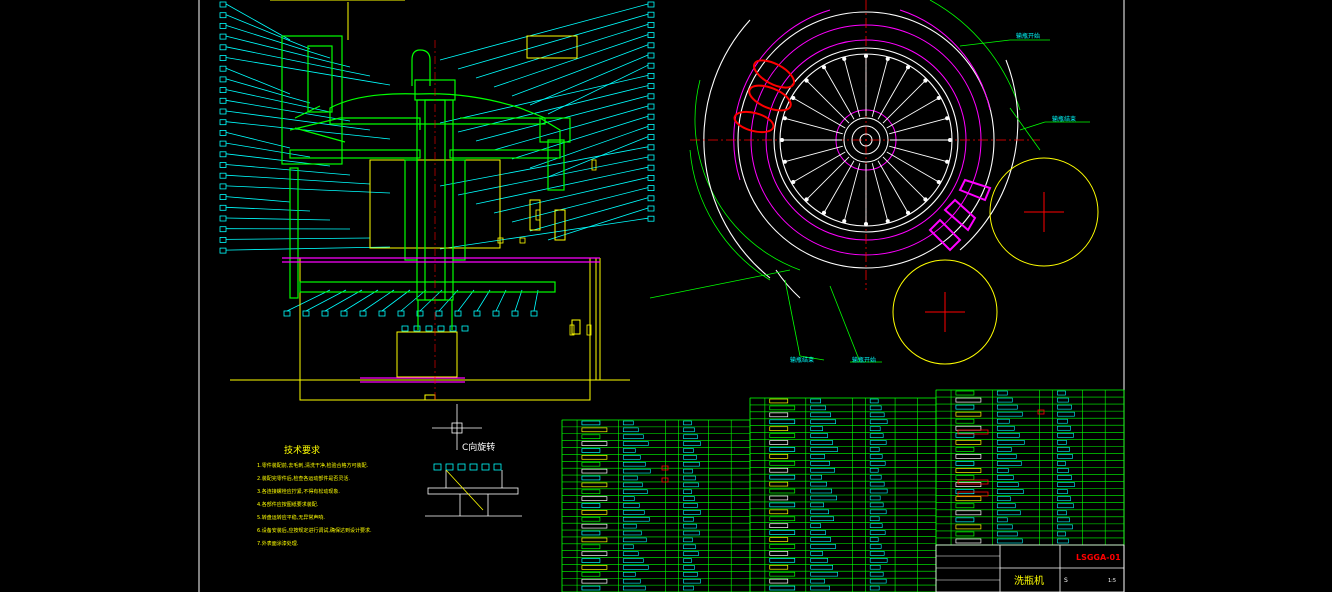 The width and height of the screenshot is (1332, 592). What do you see at coordinates (1030, 568) in the screenshot?
I see `title-block: LSGGA-01 洗瓶机 1:5 S` at bounding box center [1030, 568].